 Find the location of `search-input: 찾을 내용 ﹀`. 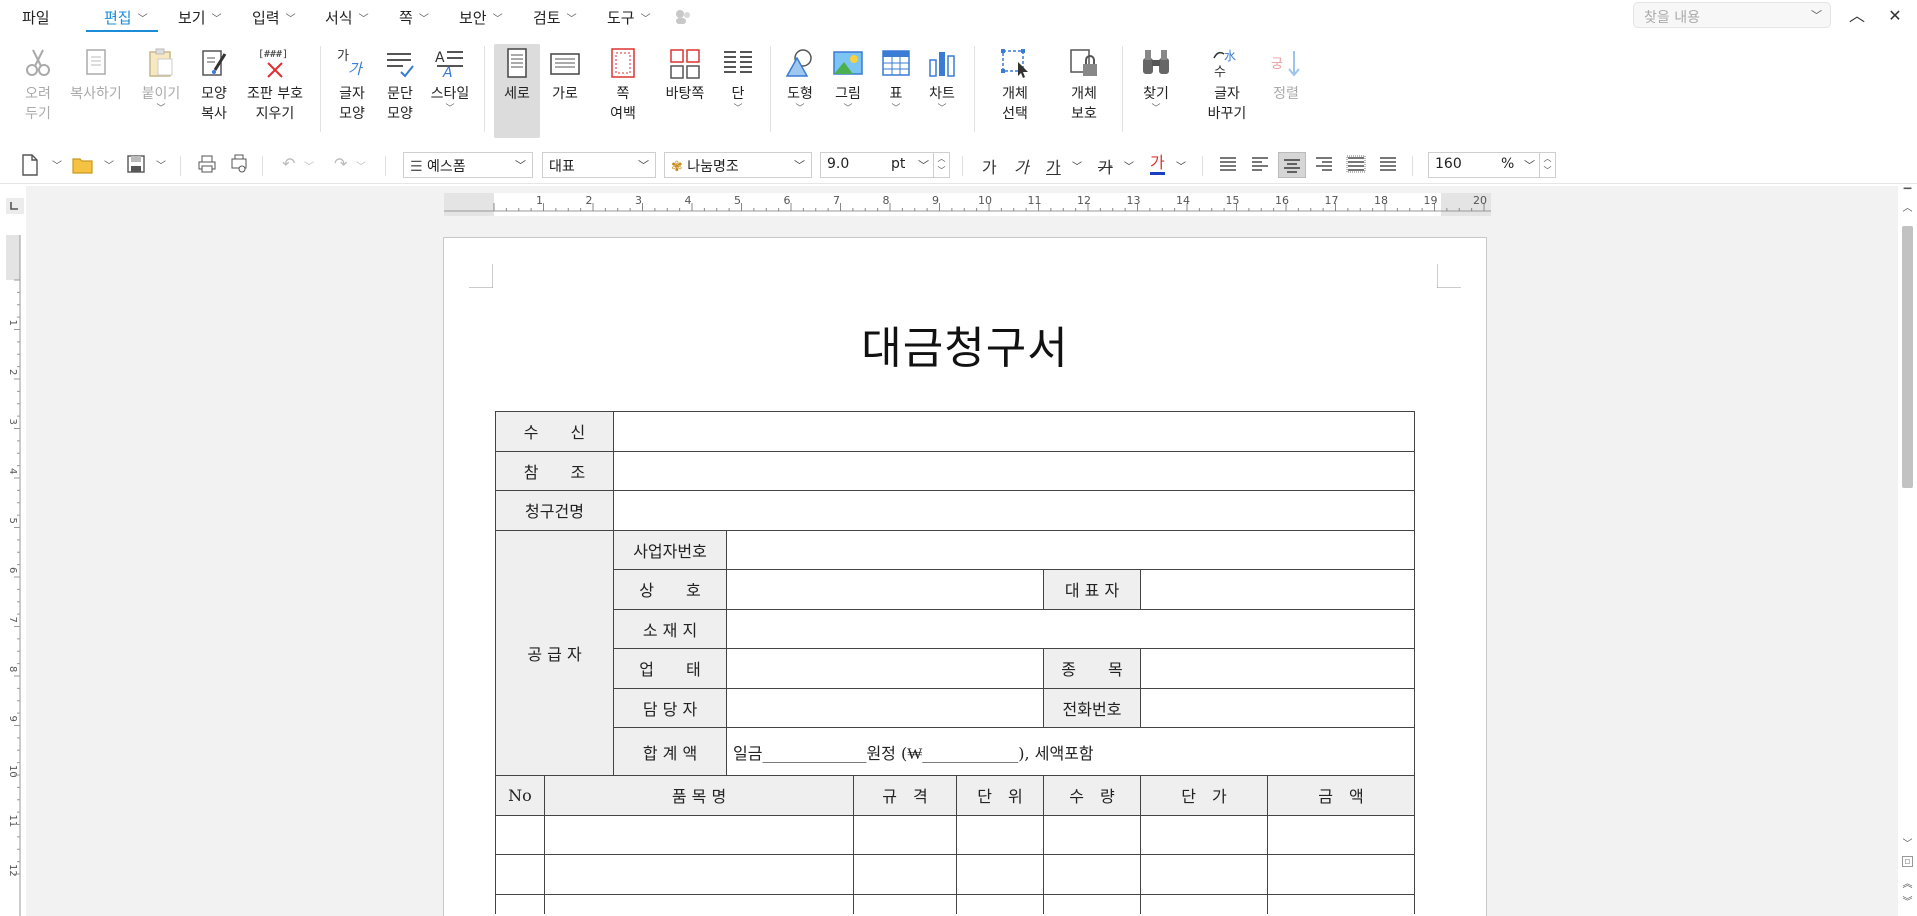

search-input: 찾을 내용 ﹀ is located at coordinates (1732, 15).